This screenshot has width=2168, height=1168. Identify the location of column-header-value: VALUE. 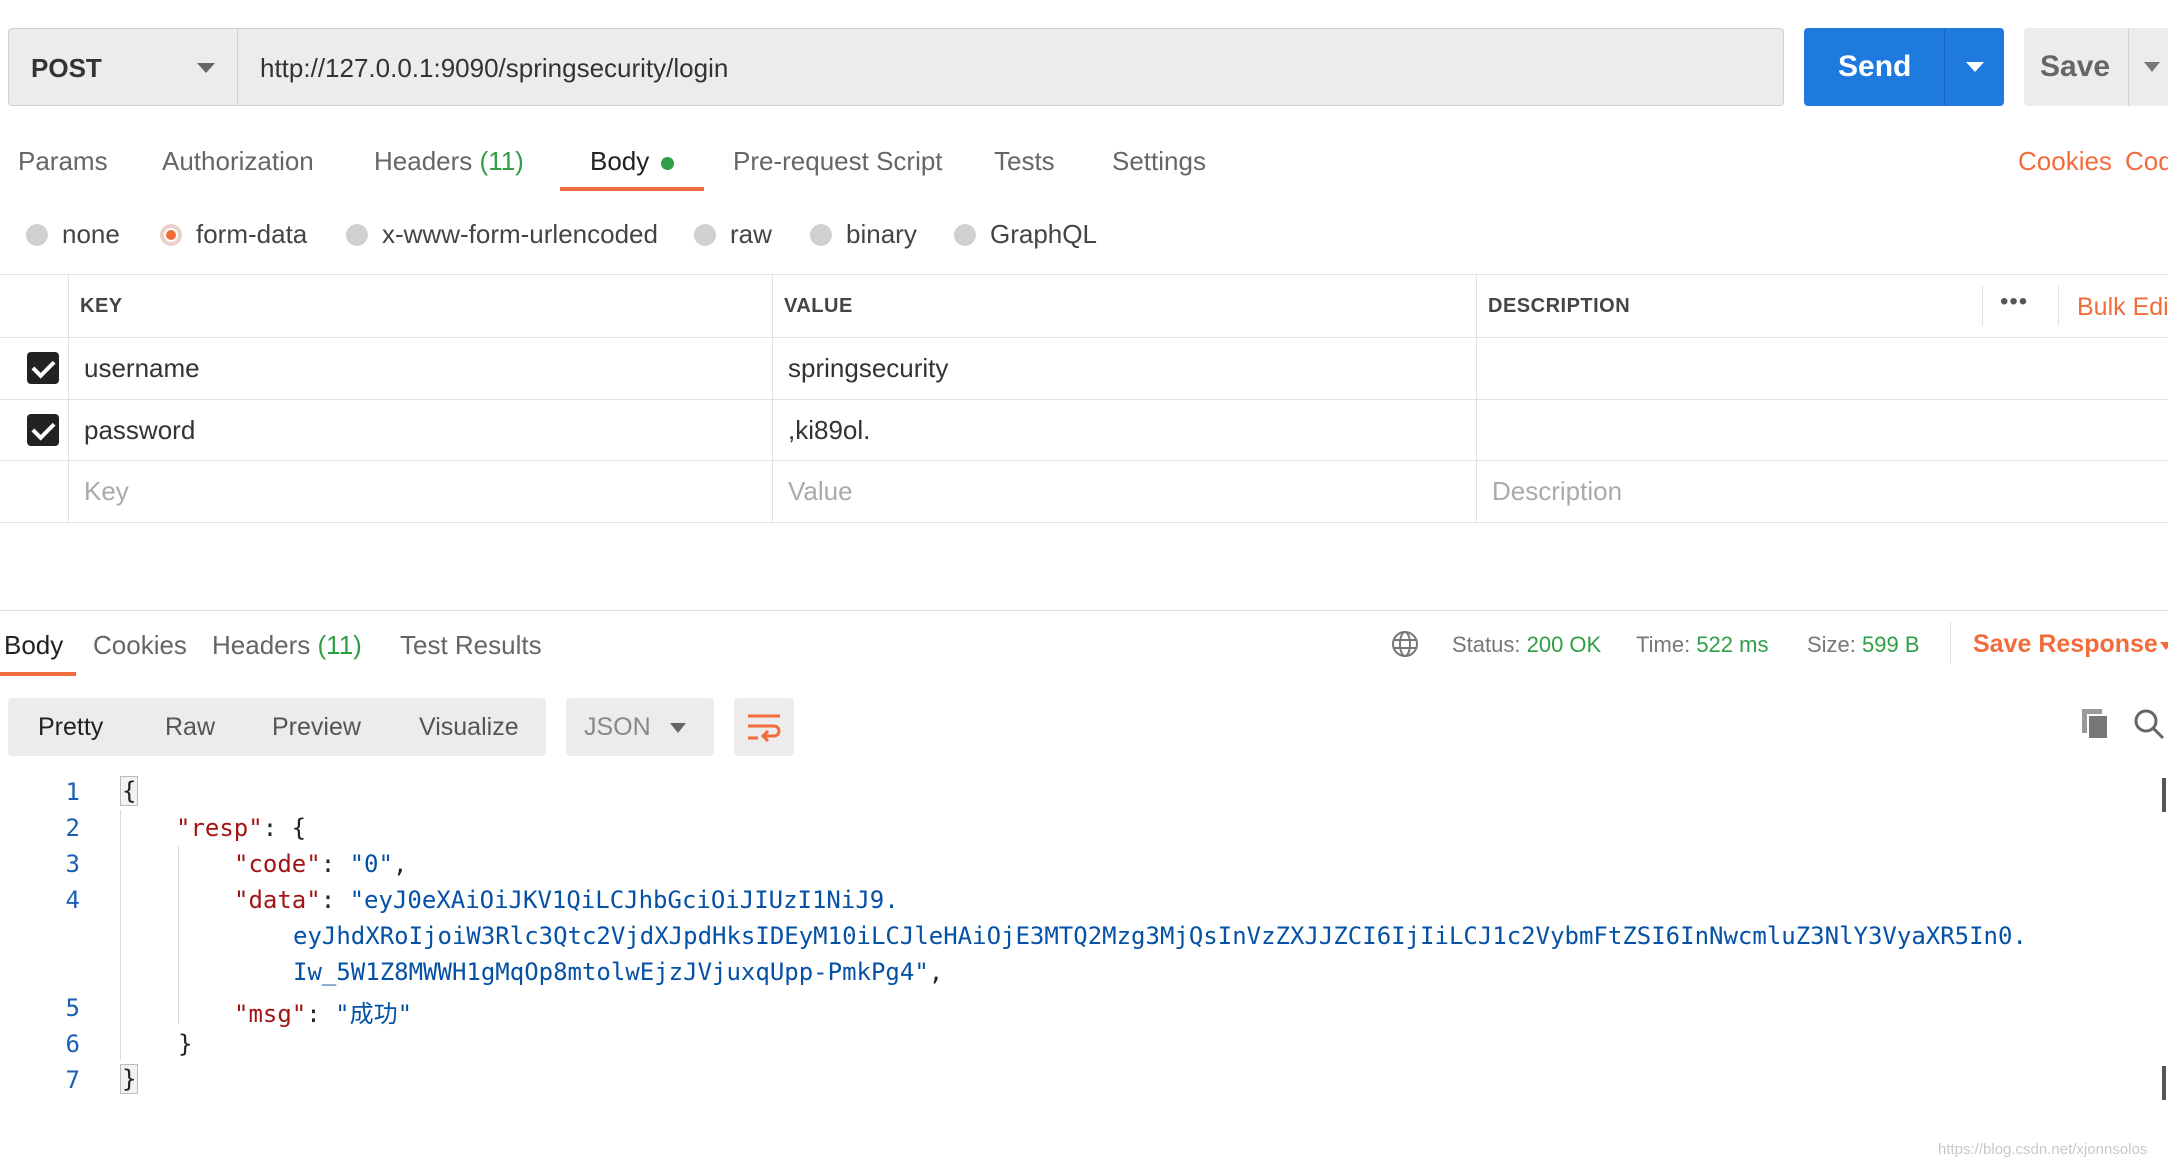
(818, 306).